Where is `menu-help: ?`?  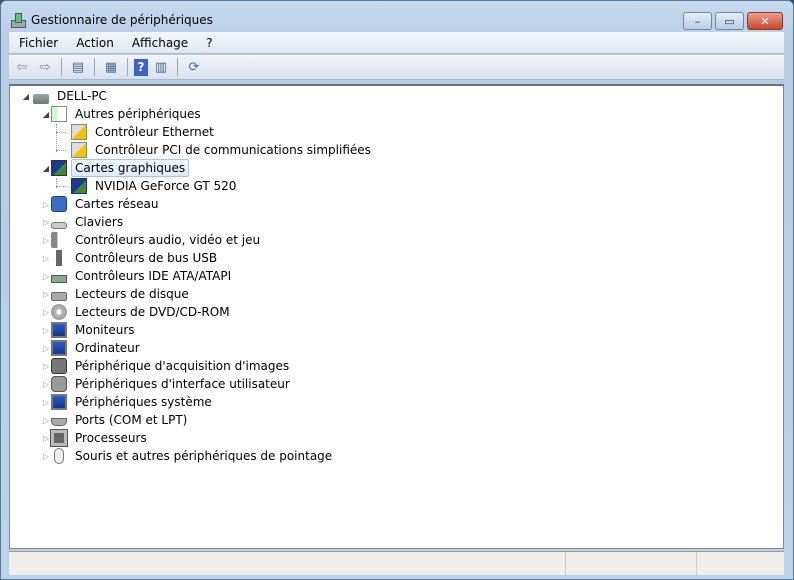 menu-help: ? is located at coordinates (208, 43).